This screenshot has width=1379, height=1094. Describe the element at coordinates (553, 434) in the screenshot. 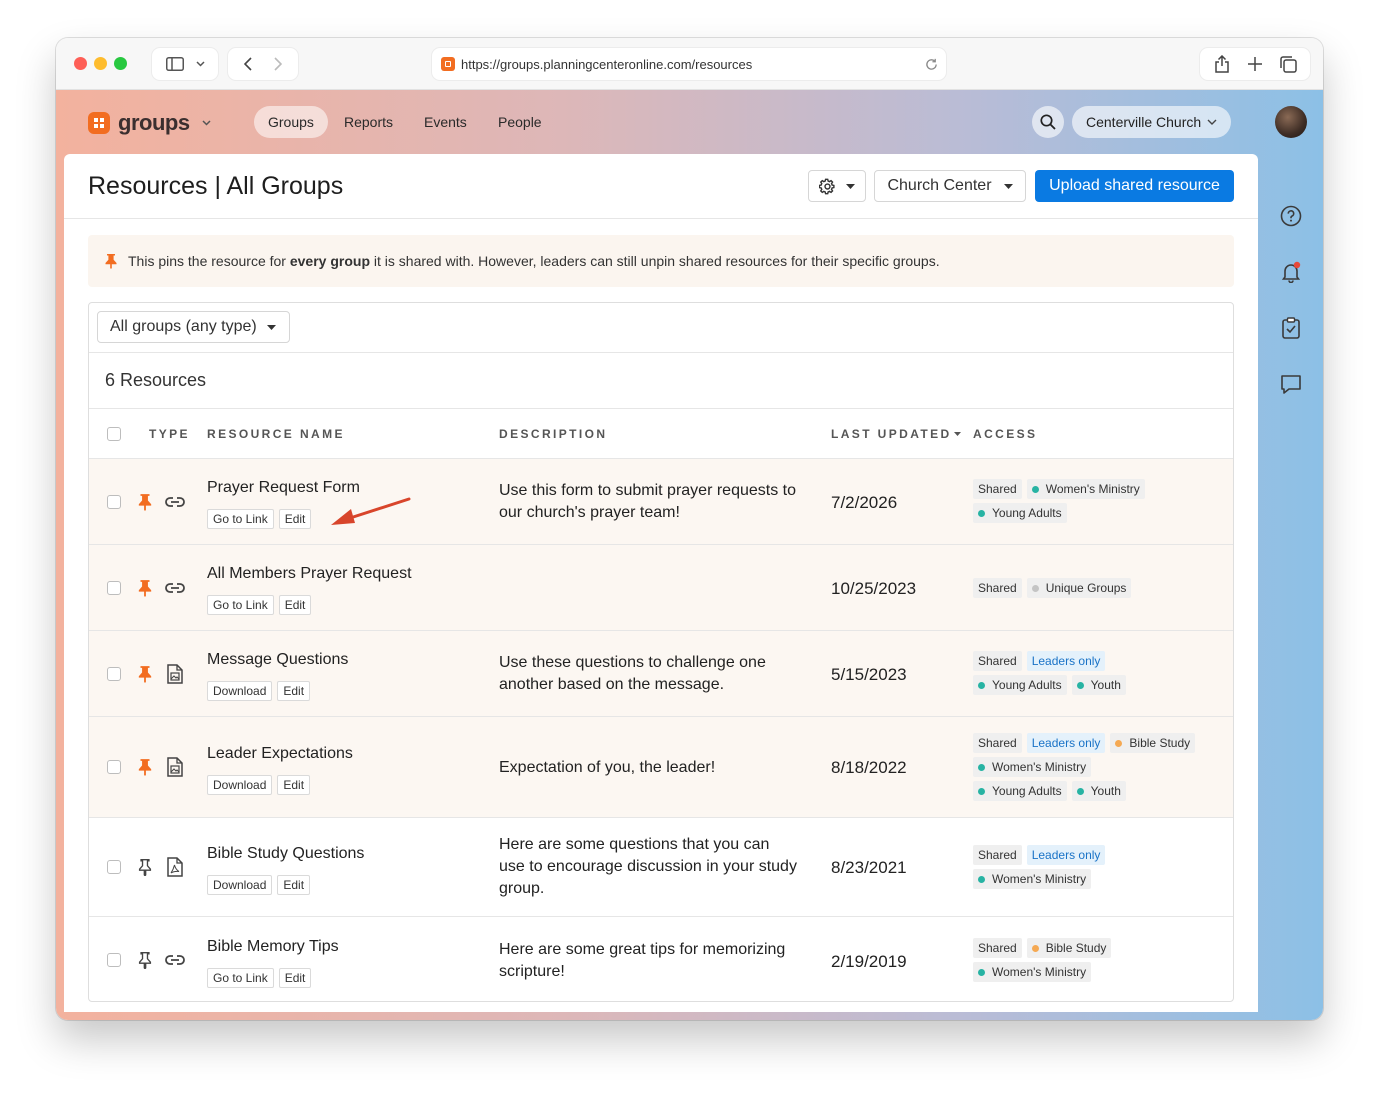

I see `column-header-description: DESCRIPTION` at that location.